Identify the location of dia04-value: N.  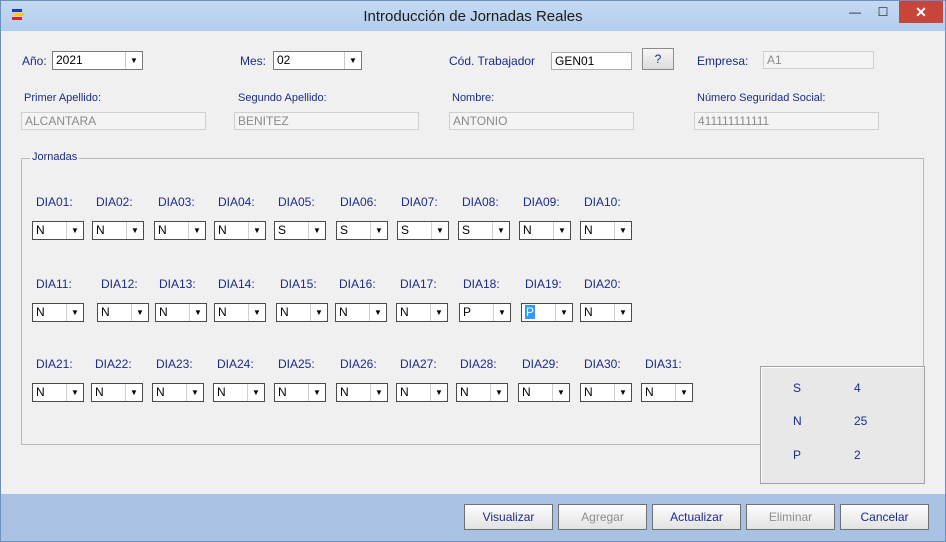
(222, 230).